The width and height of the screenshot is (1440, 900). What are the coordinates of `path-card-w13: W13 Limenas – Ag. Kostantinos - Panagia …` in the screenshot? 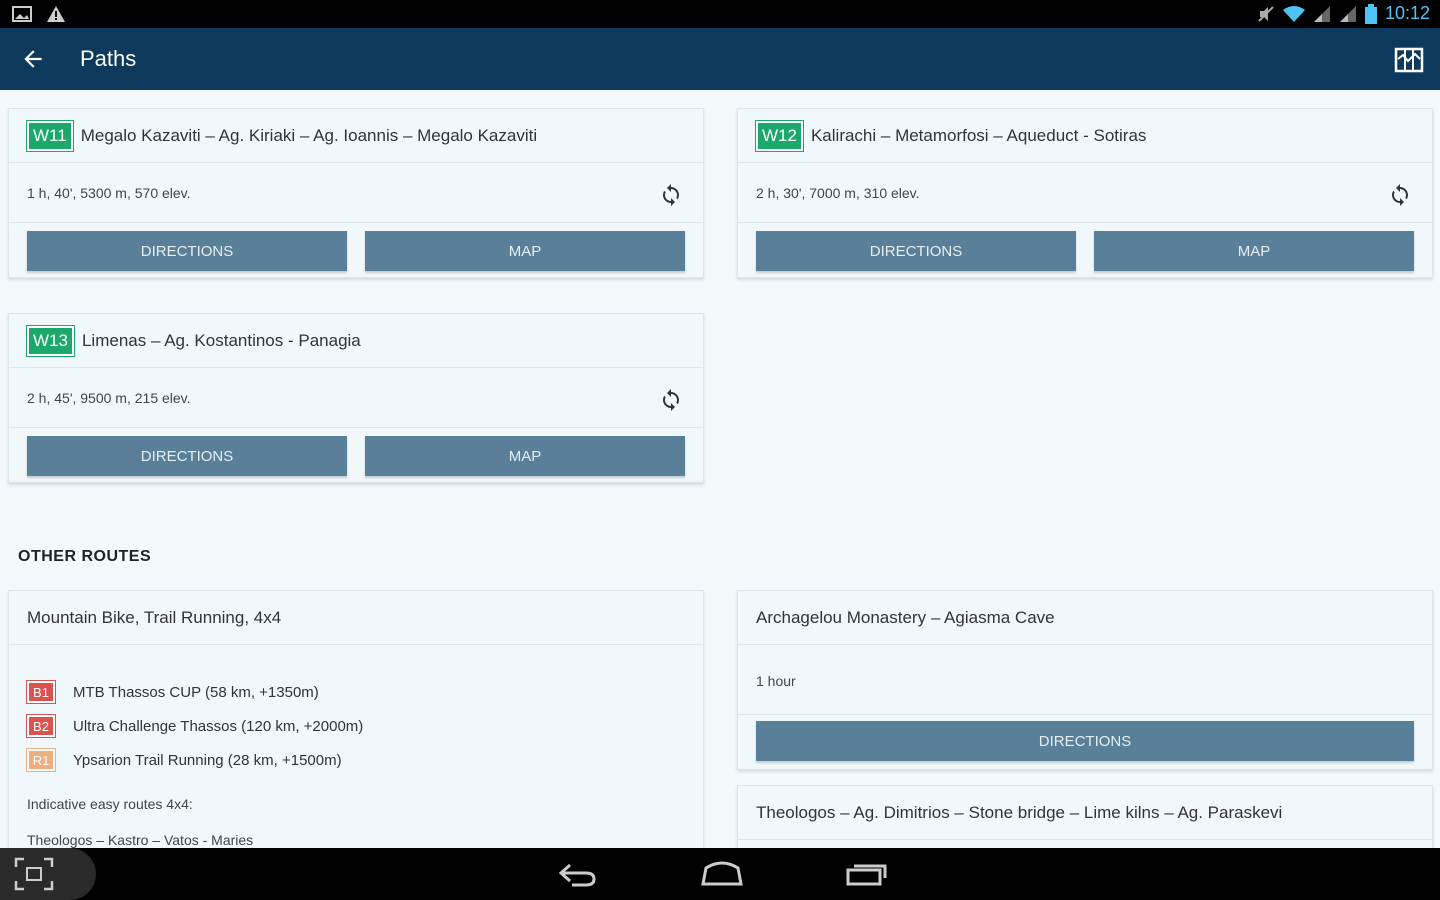 It's located at (356, 398).